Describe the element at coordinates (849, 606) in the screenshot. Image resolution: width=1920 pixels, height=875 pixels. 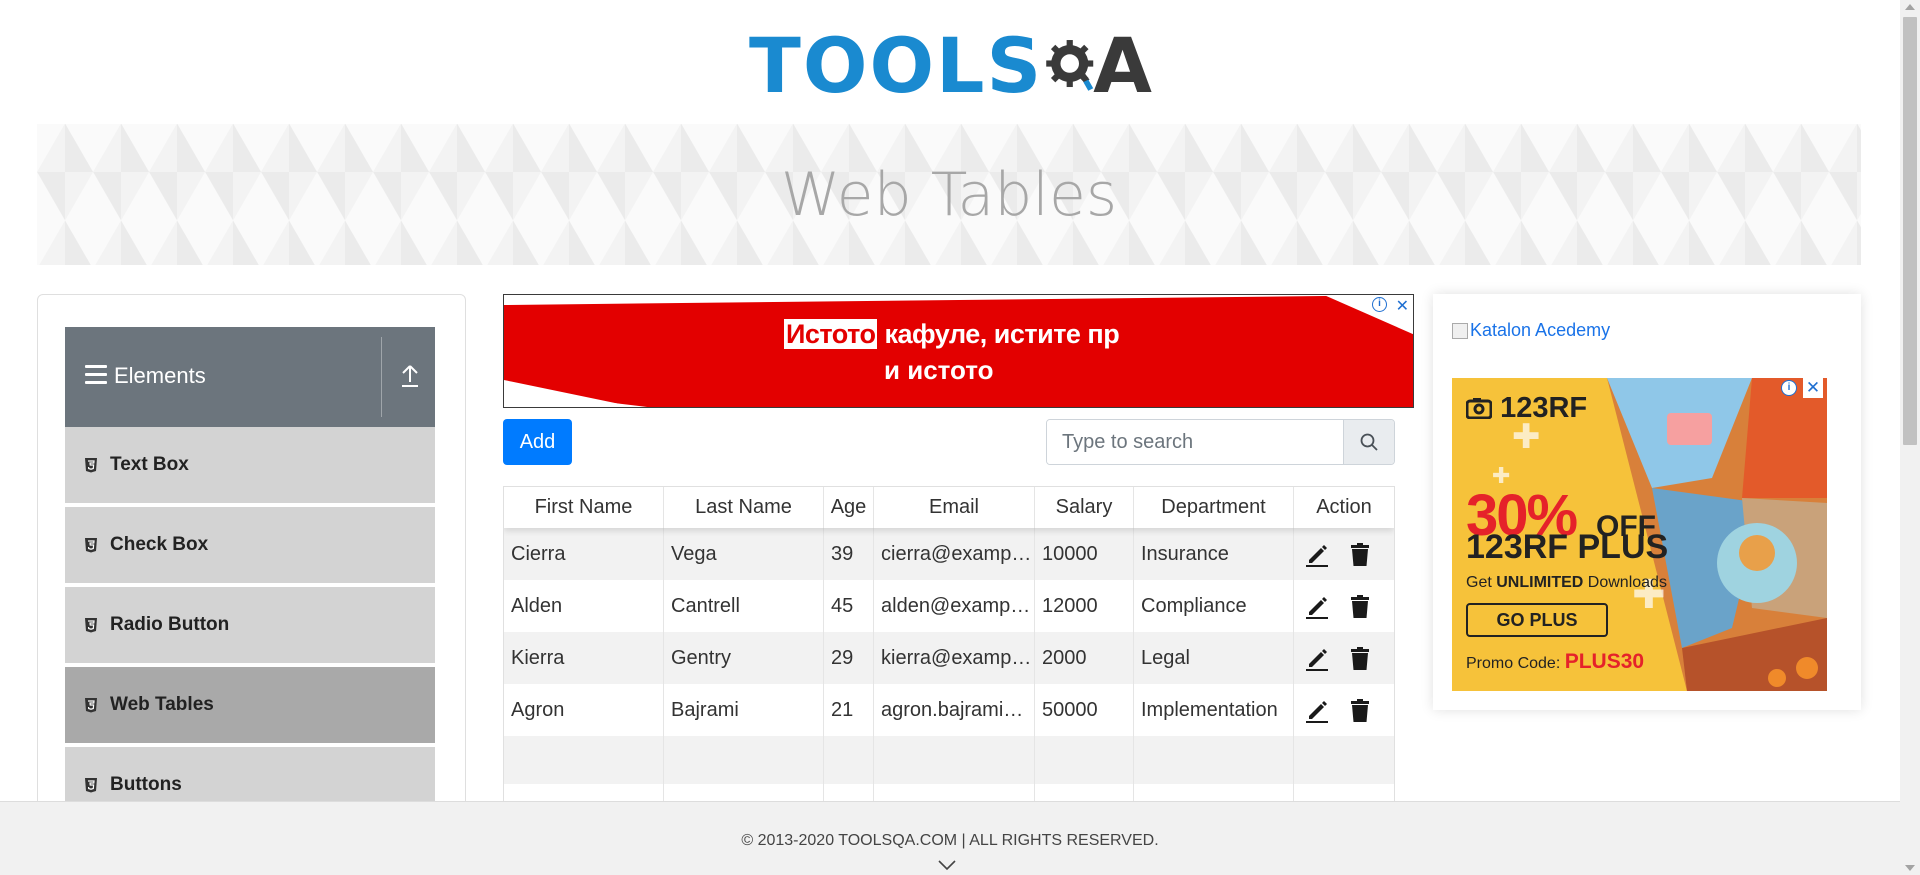
I see `cell-age: 45` at that location.